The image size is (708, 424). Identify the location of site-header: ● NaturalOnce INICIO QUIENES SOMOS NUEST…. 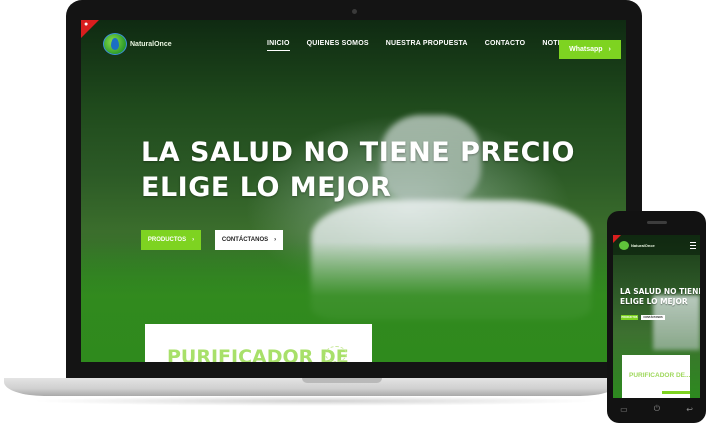
(353, 43).